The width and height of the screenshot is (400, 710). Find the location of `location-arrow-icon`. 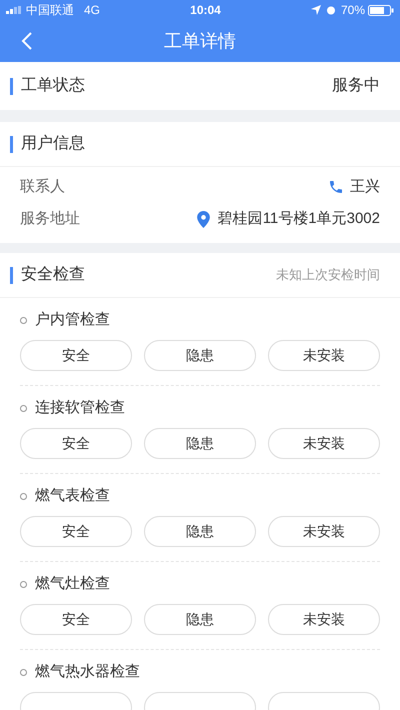

location-arrow-icon is located at coordinates (315, 10).